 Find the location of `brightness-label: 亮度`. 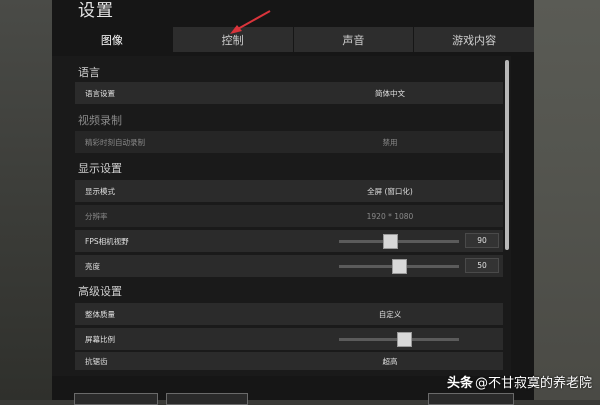

brightness-label: 亮度 is located at coordinates (92, 266).